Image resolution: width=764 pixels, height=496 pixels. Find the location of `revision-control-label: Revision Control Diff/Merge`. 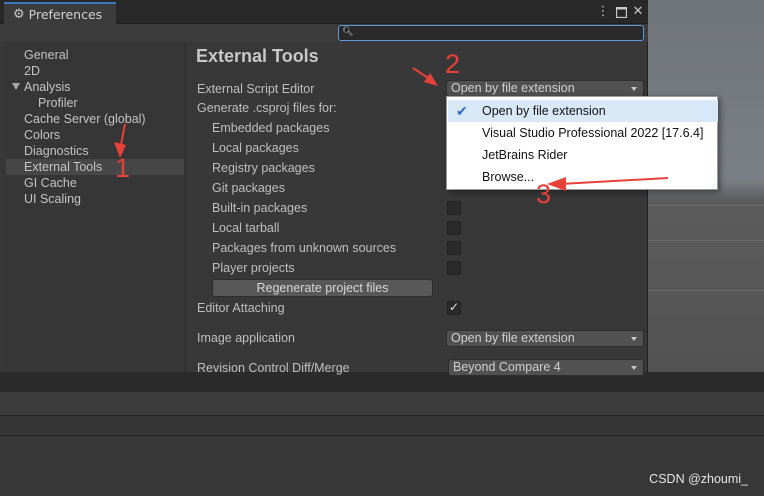

revision-control-label: Revision Control Diff/Merge is located at coordinates (273, 368).